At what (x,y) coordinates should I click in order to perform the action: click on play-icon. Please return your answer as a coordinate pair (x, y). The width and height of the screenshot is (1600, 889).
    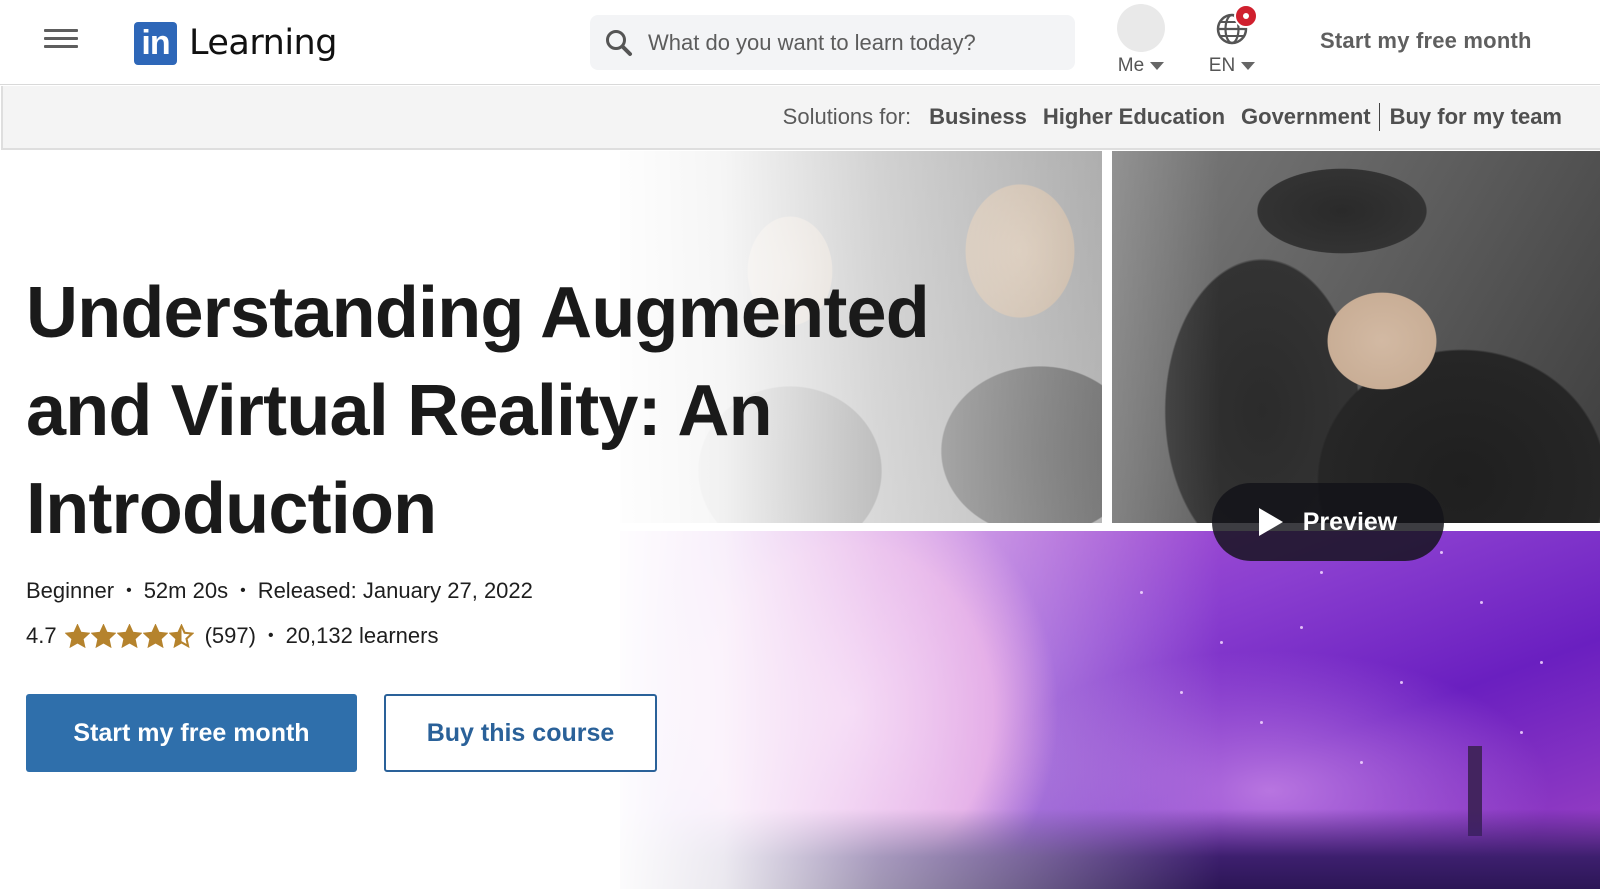
    Looking at the image, I should click on (1270, 522).